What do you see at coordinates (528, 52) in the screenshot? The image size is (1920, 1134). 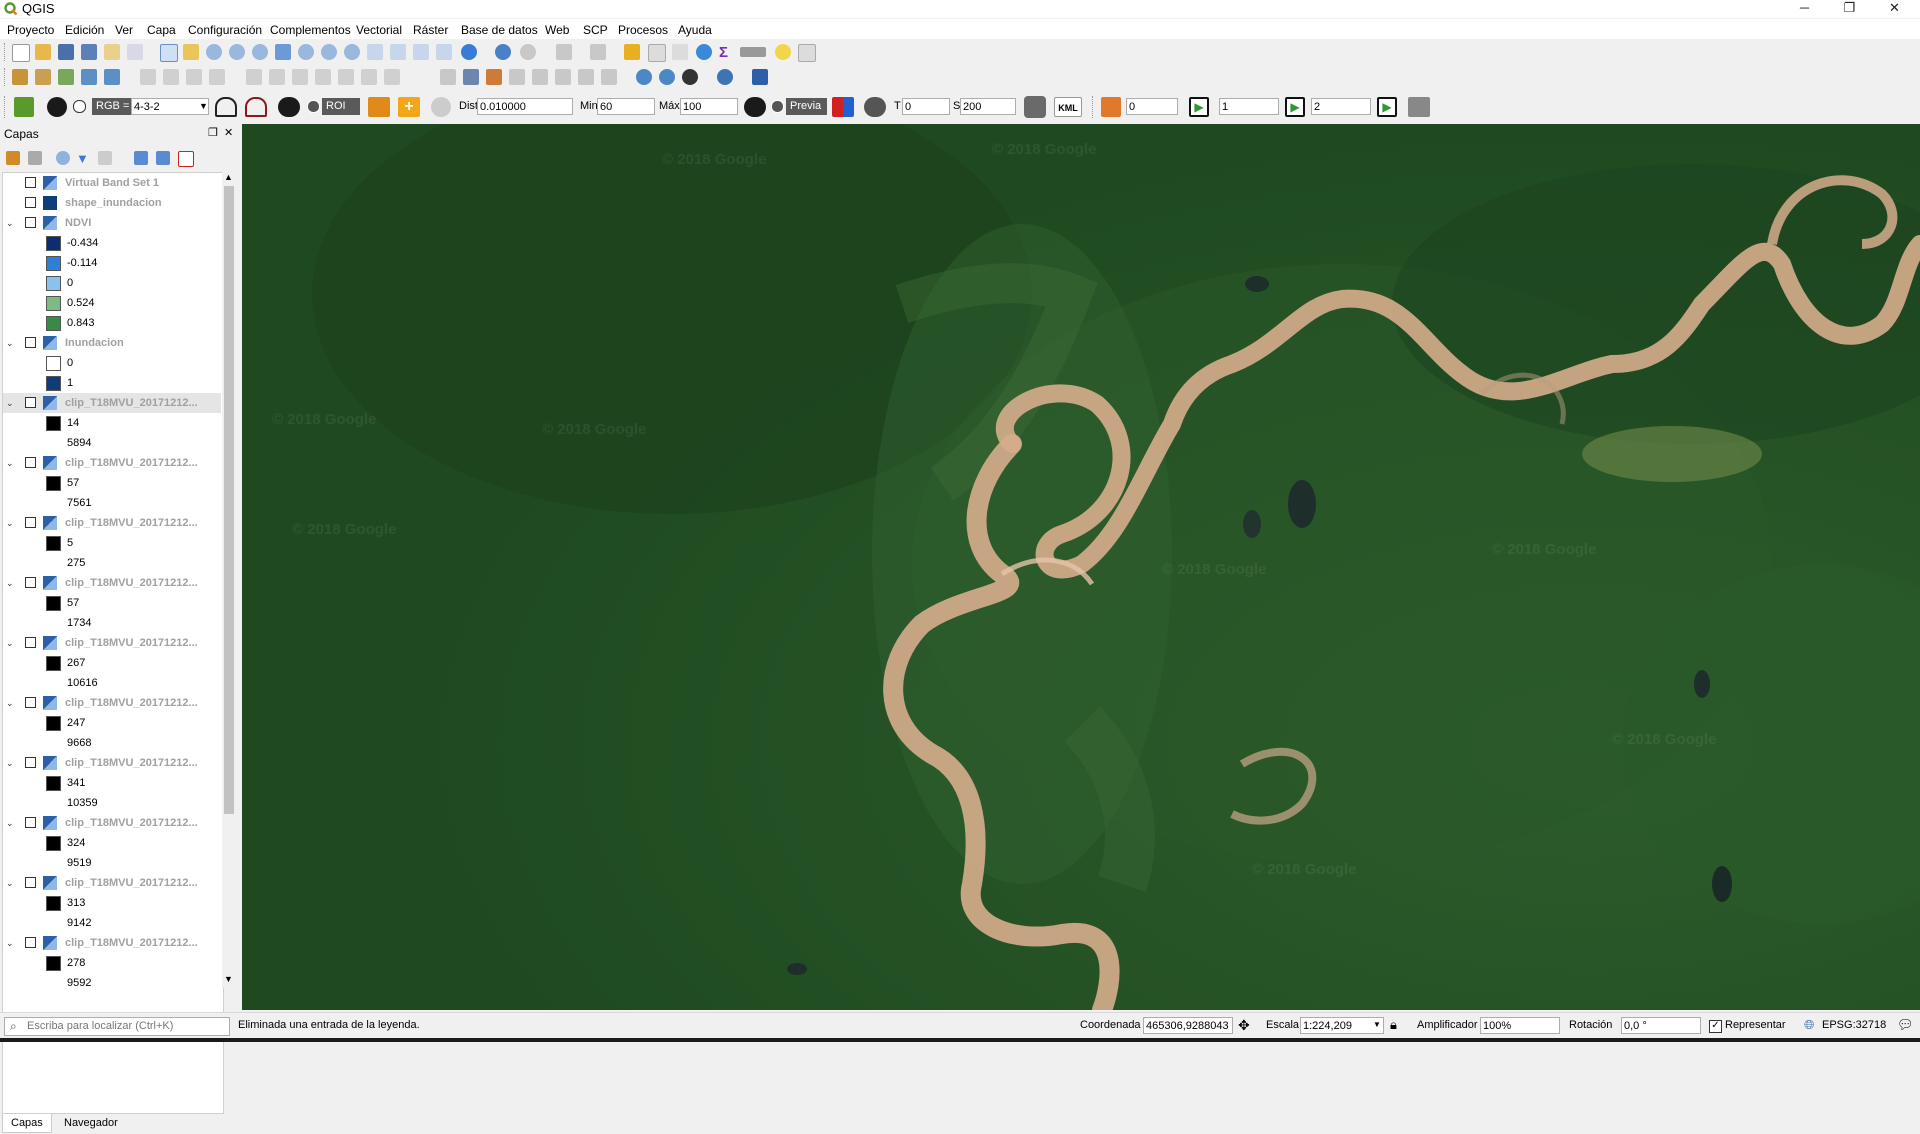 I see `actions-icon` at bounding box center [528, 52].